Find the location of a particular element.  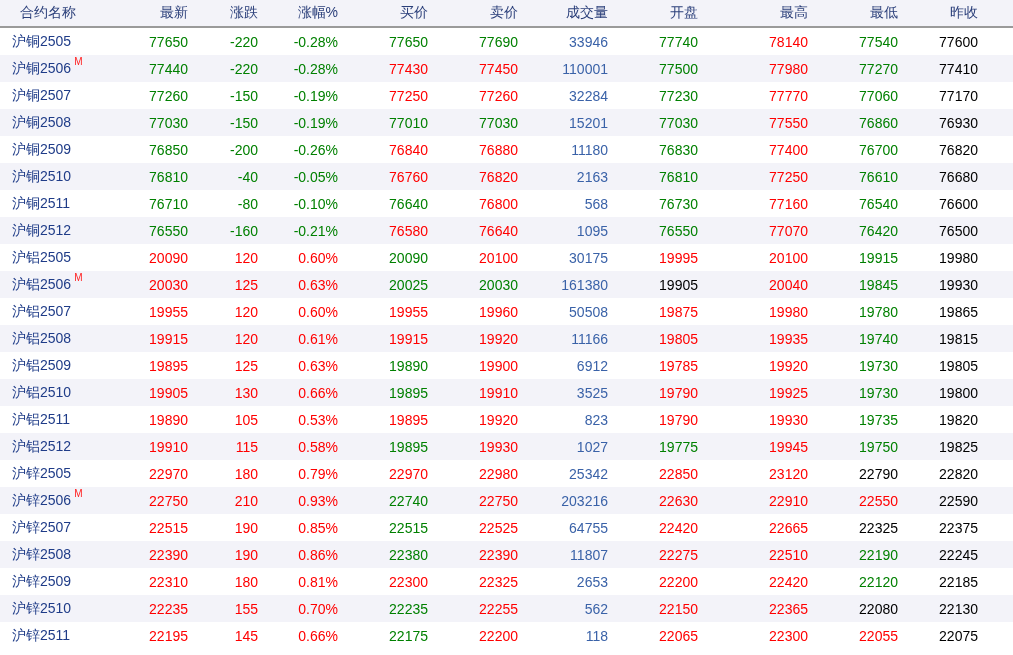

contract-name: 沪铝2510 is located at coordinates (42, 392).